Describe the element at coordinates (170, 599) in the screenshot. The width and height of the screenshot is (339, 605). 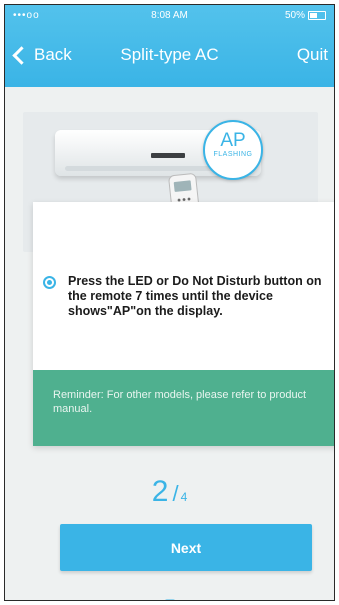
I see `page-dot` at that location.